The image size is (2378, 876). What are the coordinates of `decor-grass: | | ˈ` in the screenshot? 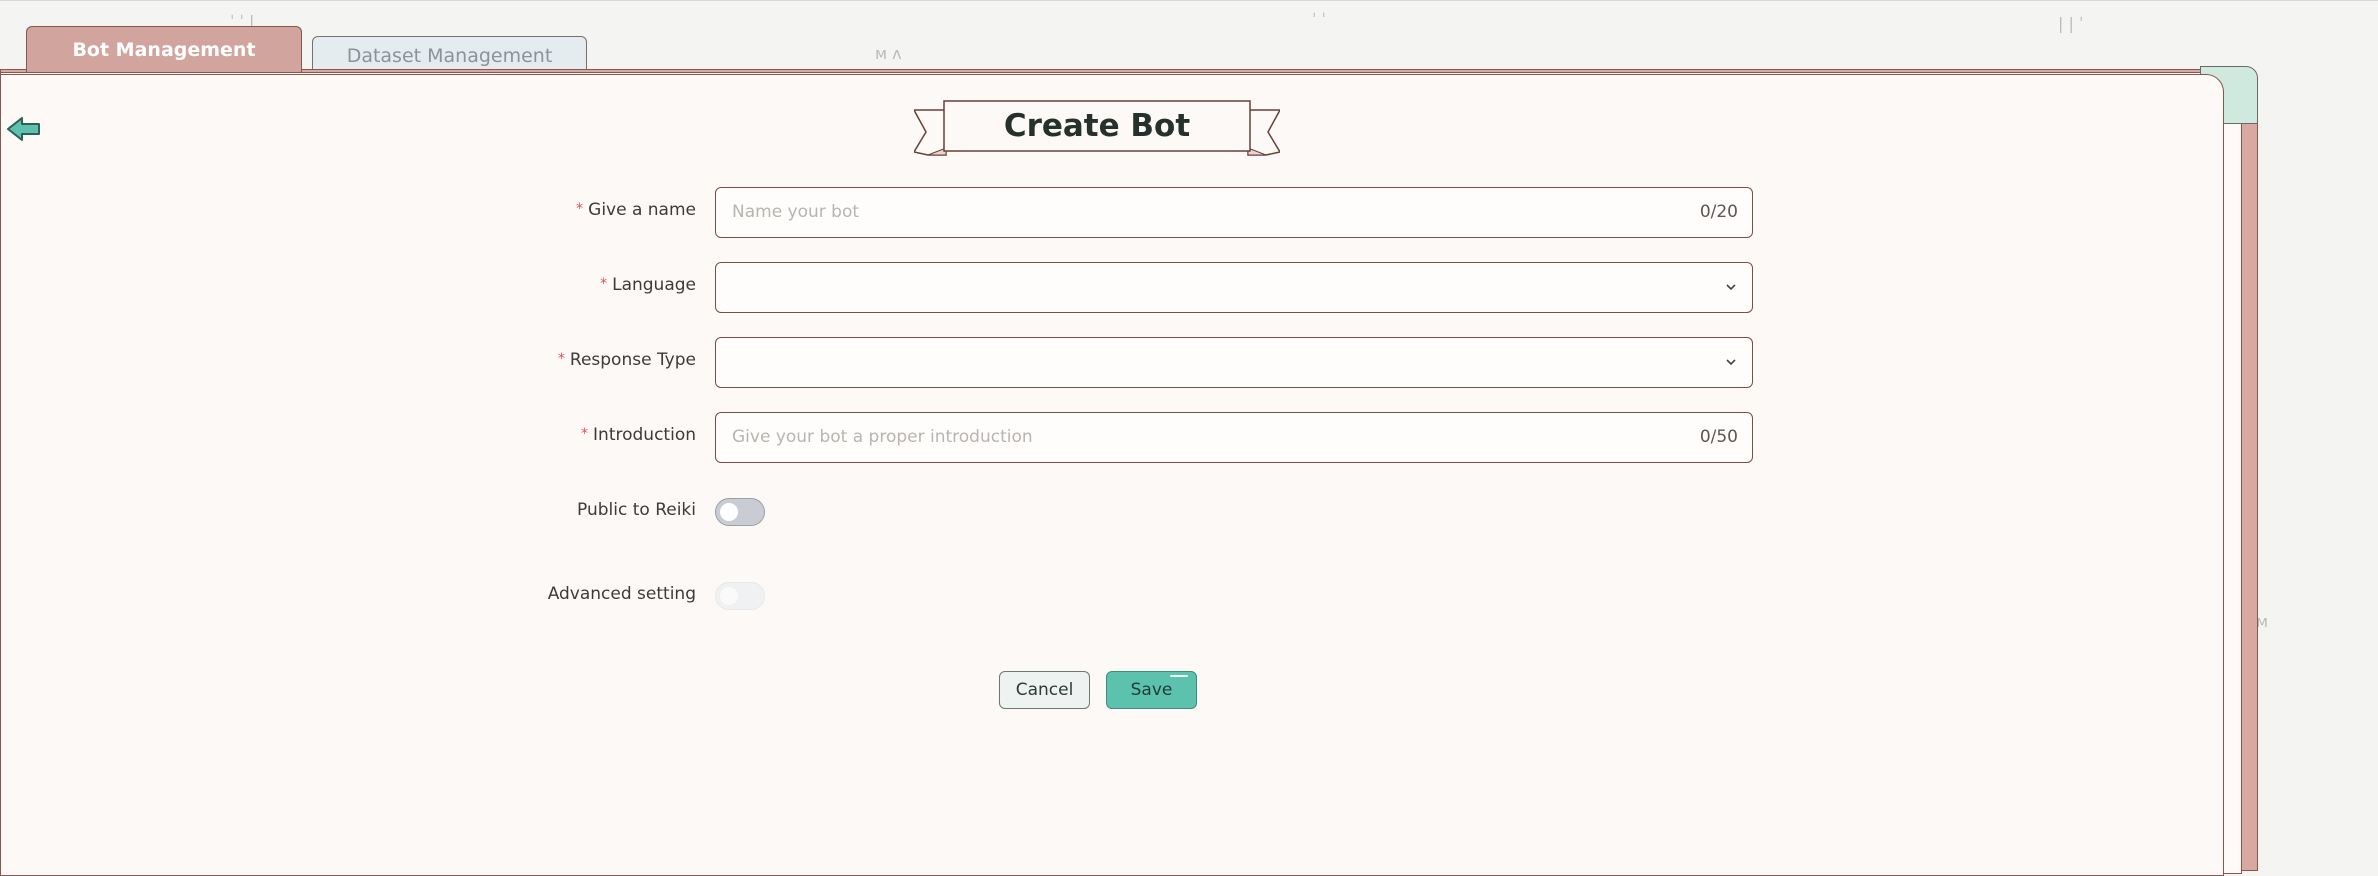 It's located at (2071, 23).